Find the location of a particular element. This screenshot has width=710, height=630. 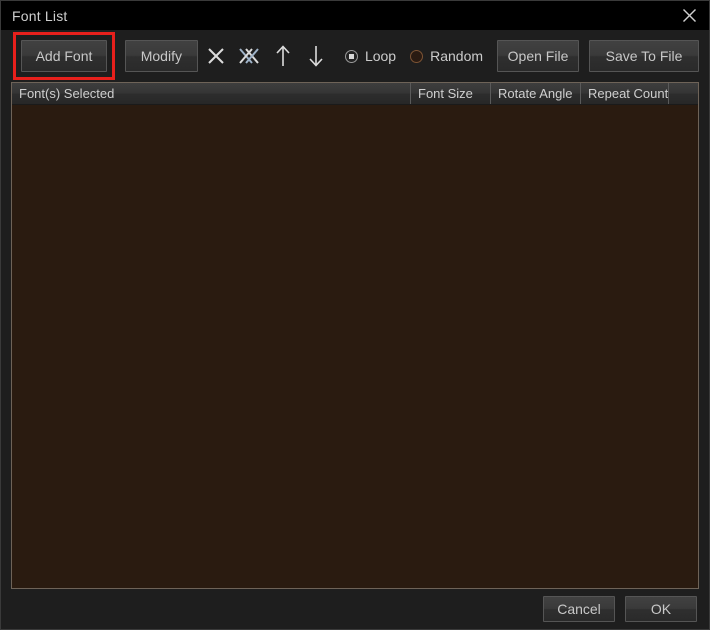

add-font-button: Add Font is located at coordinates (64, 56).